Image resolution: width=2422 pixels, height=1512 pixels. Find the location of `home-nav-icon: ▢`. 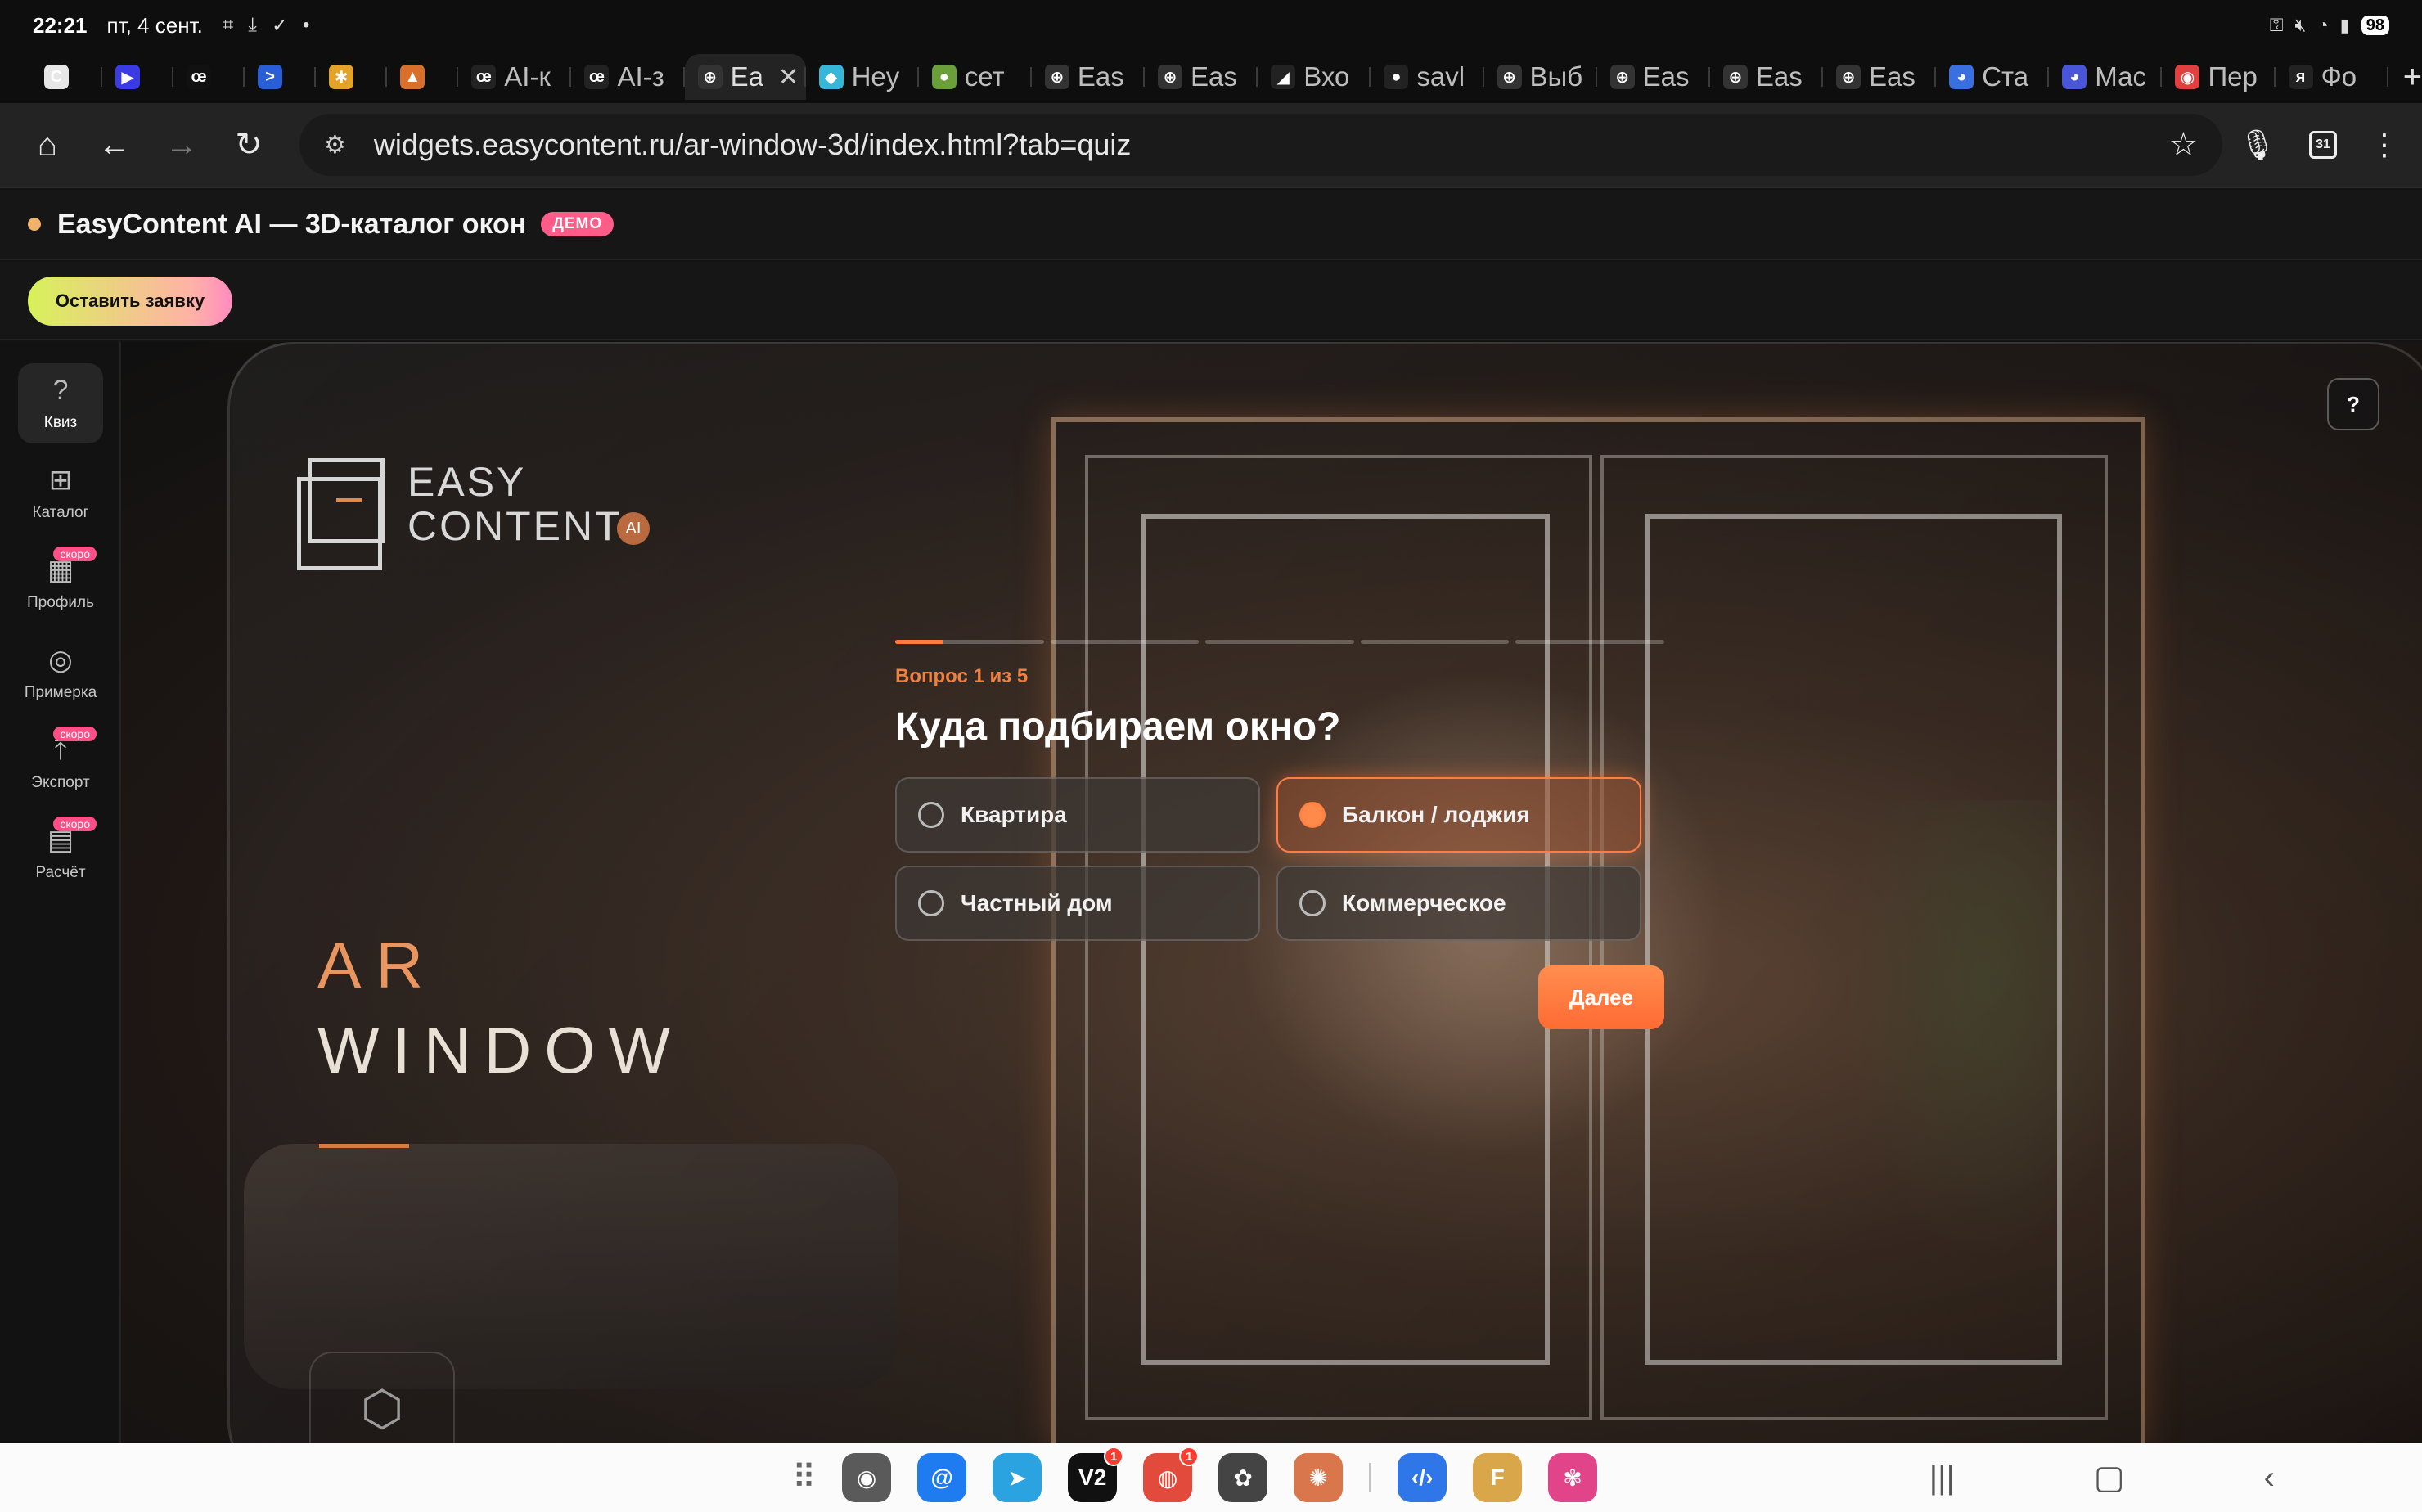

home-nav-icon: ▢ is located at coordinates (2109, 1478).